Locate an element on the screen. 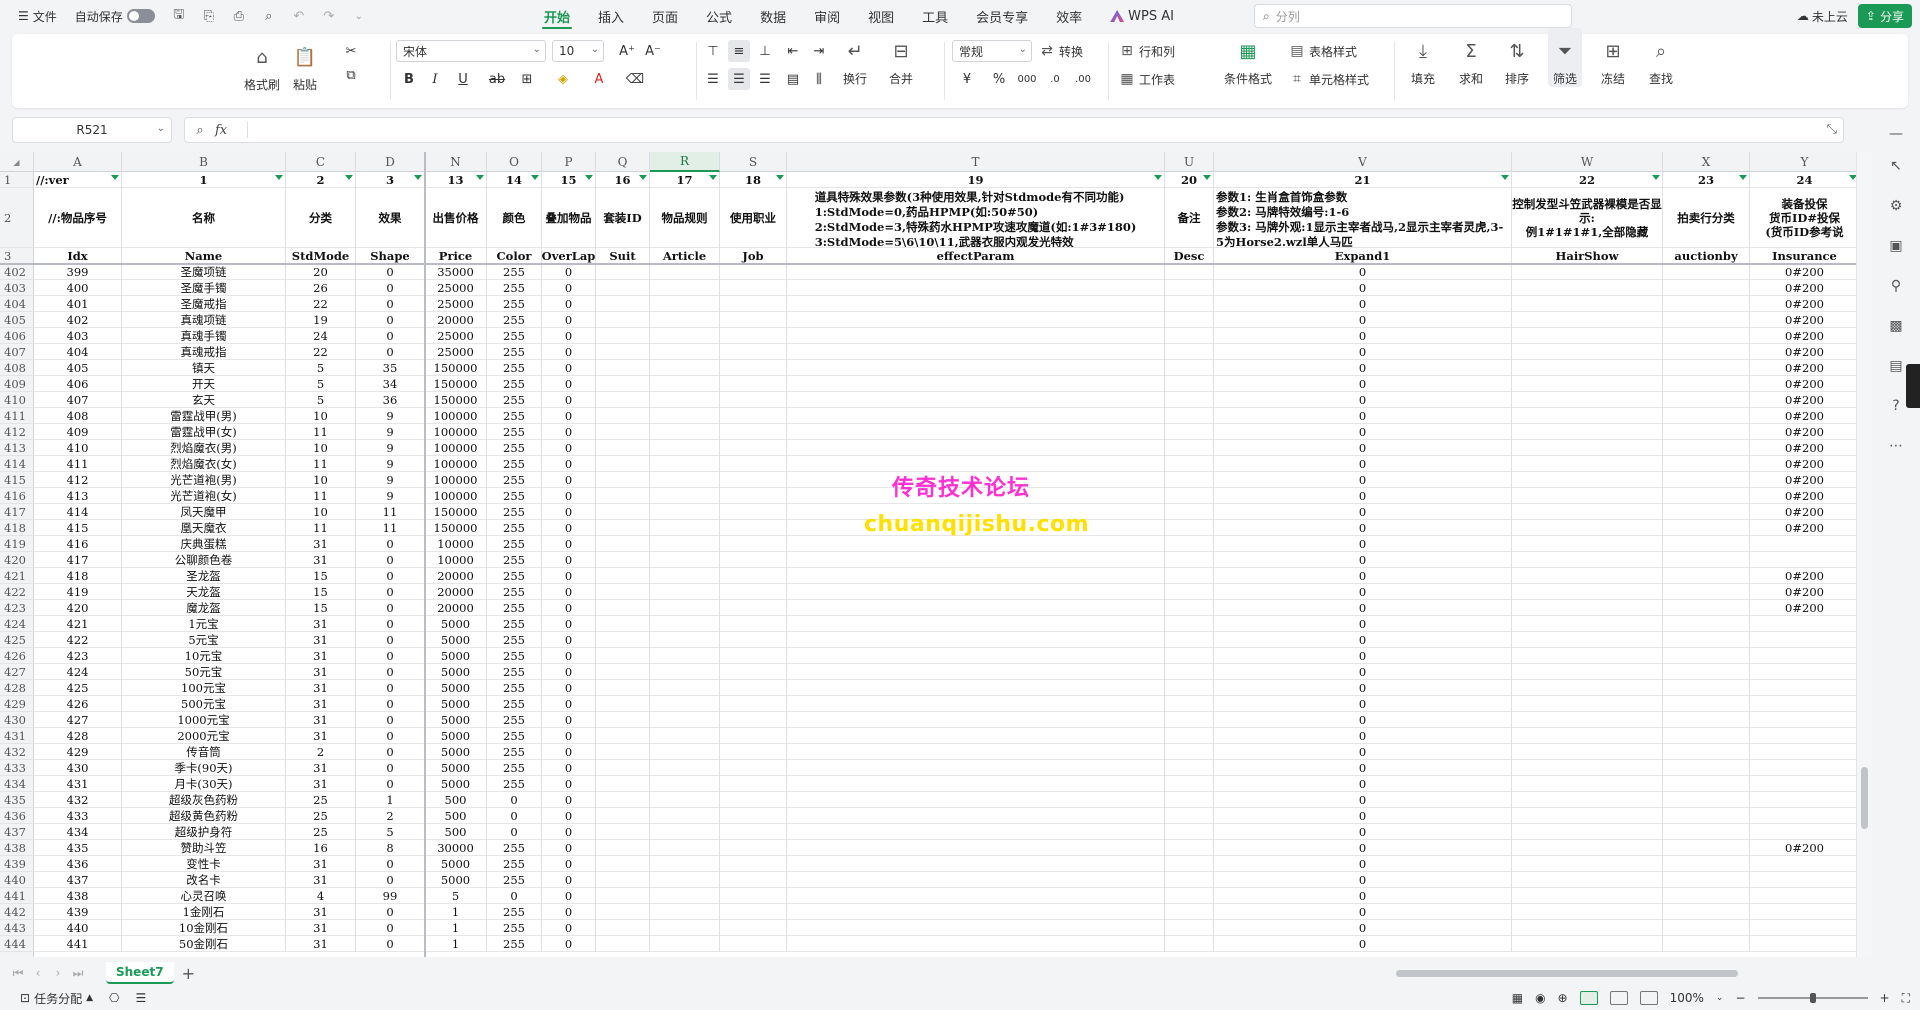 The image size is (1920, 1010). data-cell: 423 is located at coordinates (78, 656).